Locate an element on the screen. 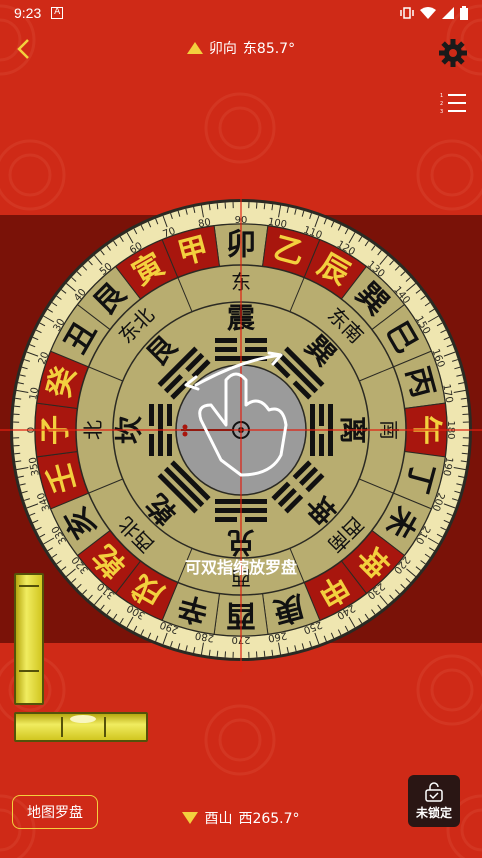  unlock-icon is located at coordinates (434, 791).